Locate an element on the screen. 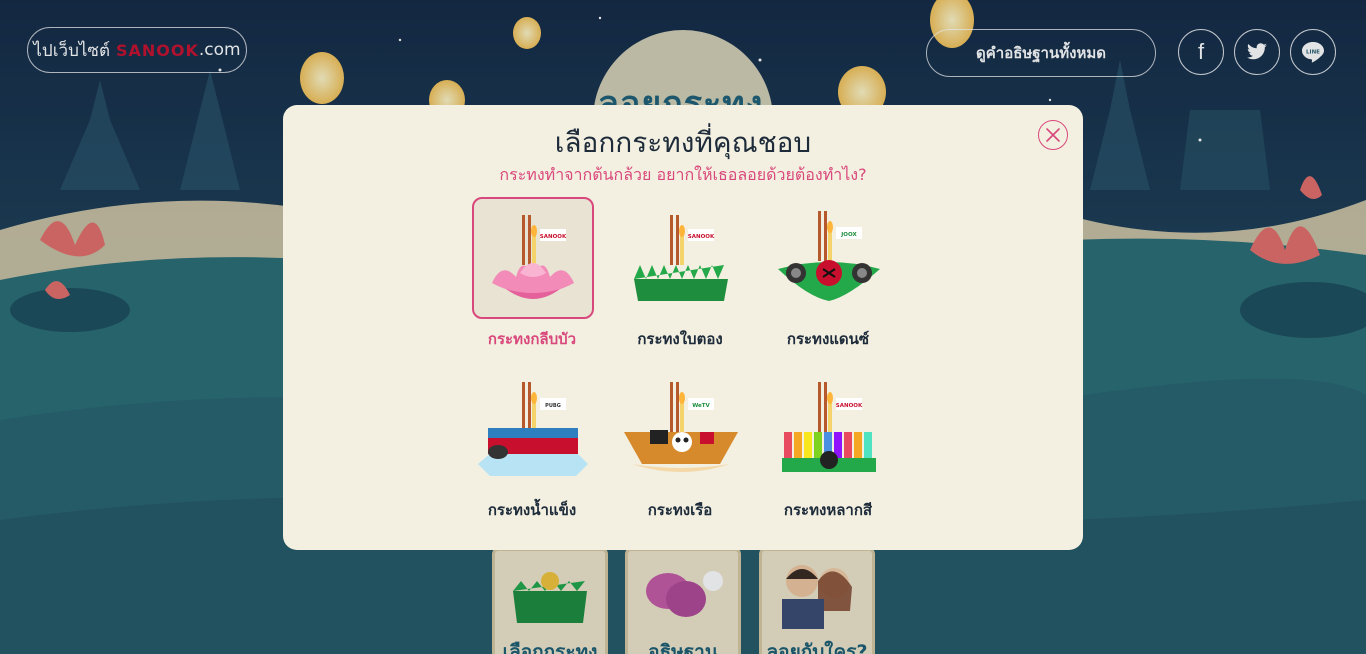 This screenshot has width=1366, height=654. lotus-krathong-image: SANOOK is located at coordinates (533, 257).